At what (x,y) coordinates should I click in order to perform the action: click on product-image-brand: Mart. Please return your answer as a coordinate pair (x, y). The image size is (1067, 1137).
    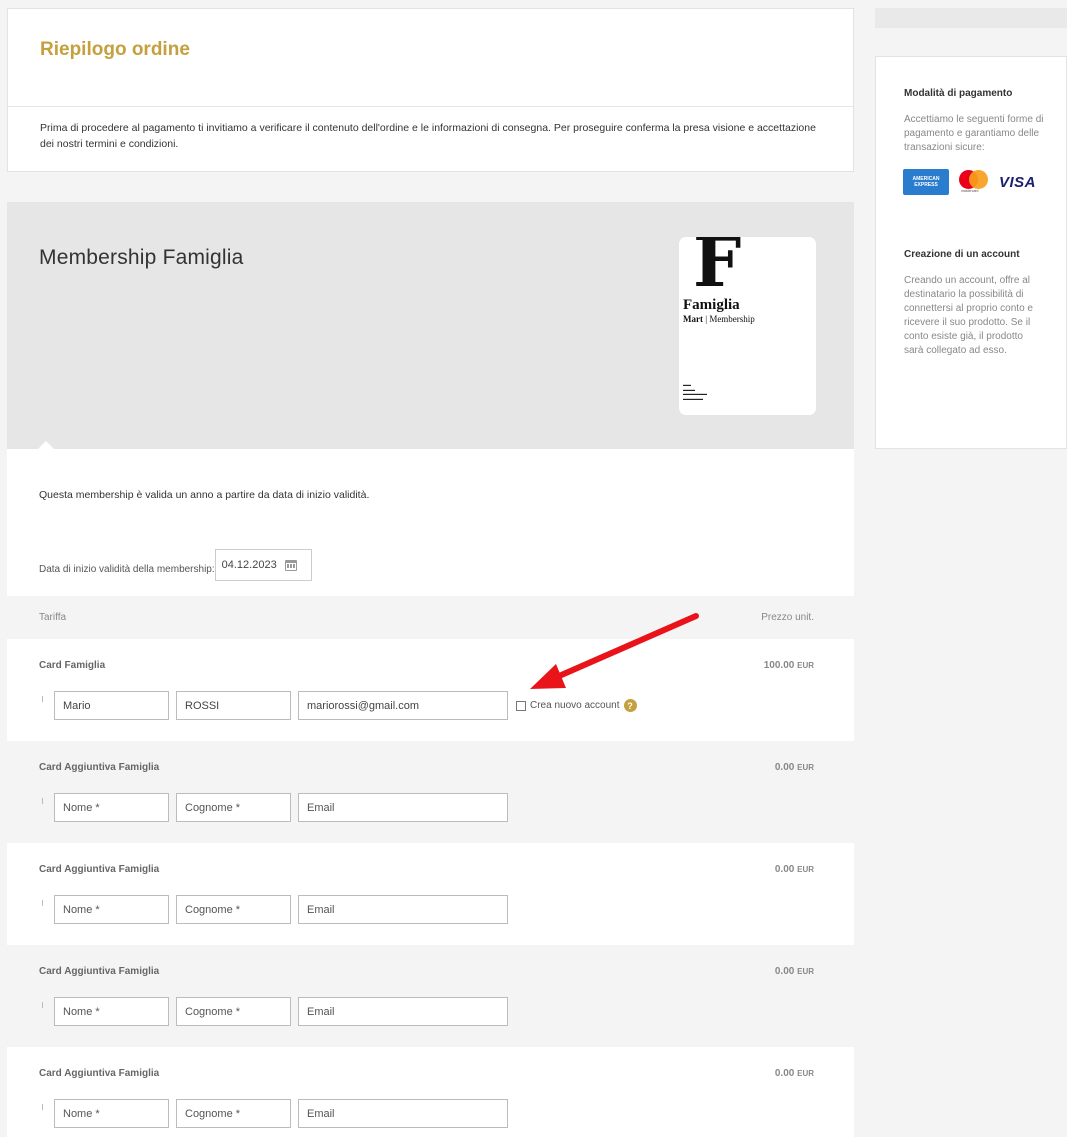
    Looking at the image, I should click on (693, 319).